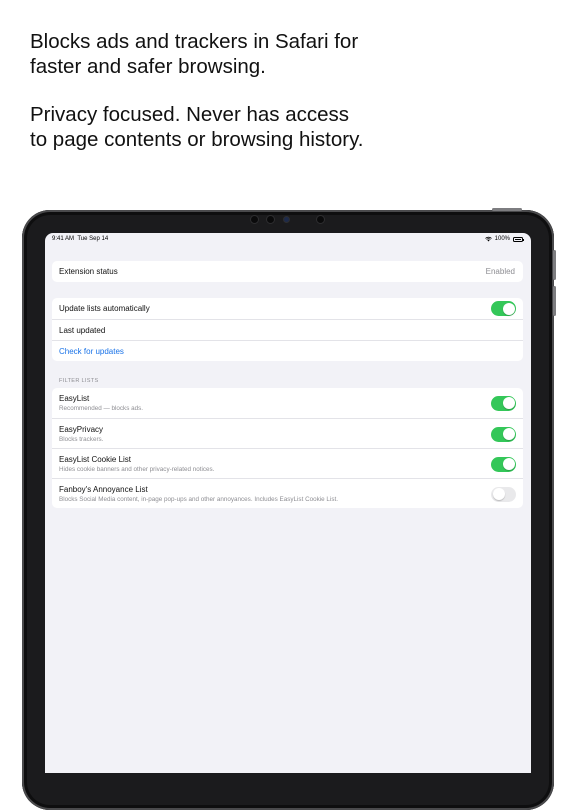 This screenshot has height=810, width=576. What do you see at coordinates (503, 308) in the screenshot?
I see `auto-update-toggle` at bounding box center [503, 308].